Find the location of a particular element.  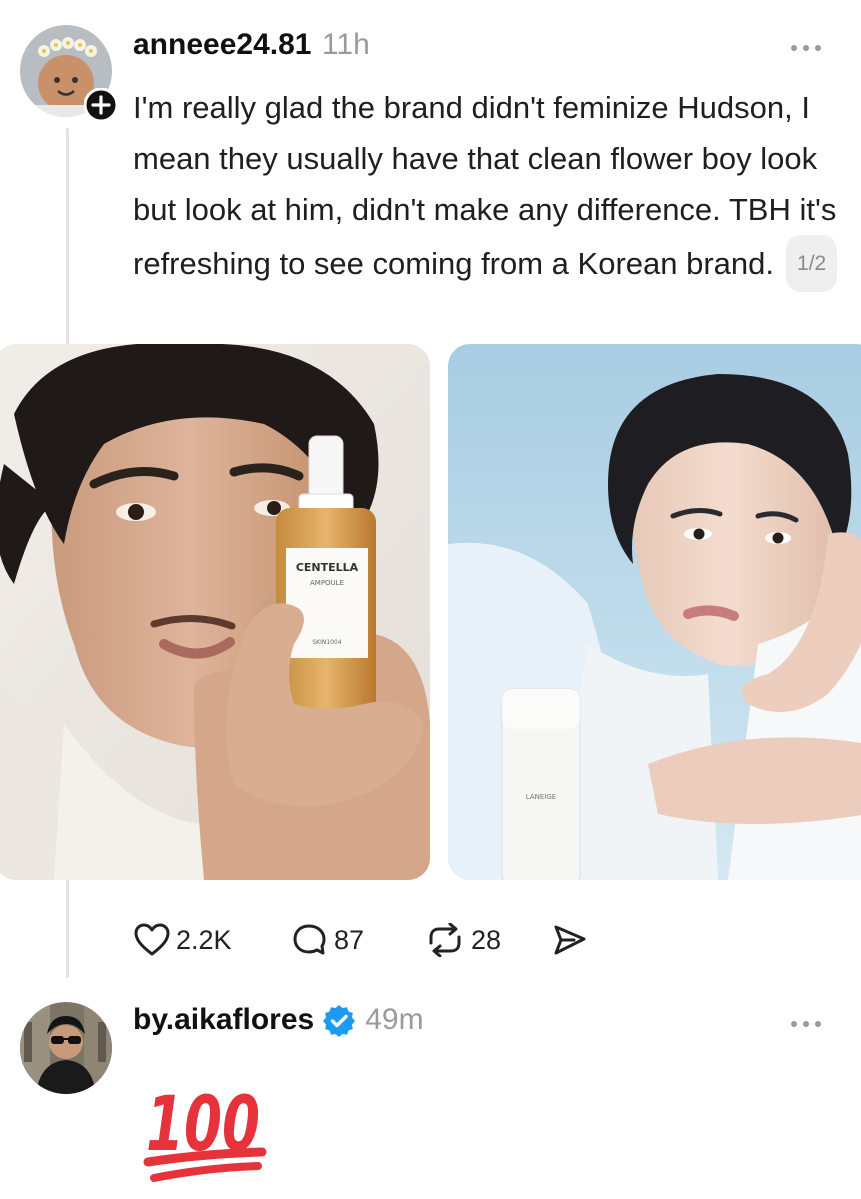

repost-icon is located at coordinates (445, 940).